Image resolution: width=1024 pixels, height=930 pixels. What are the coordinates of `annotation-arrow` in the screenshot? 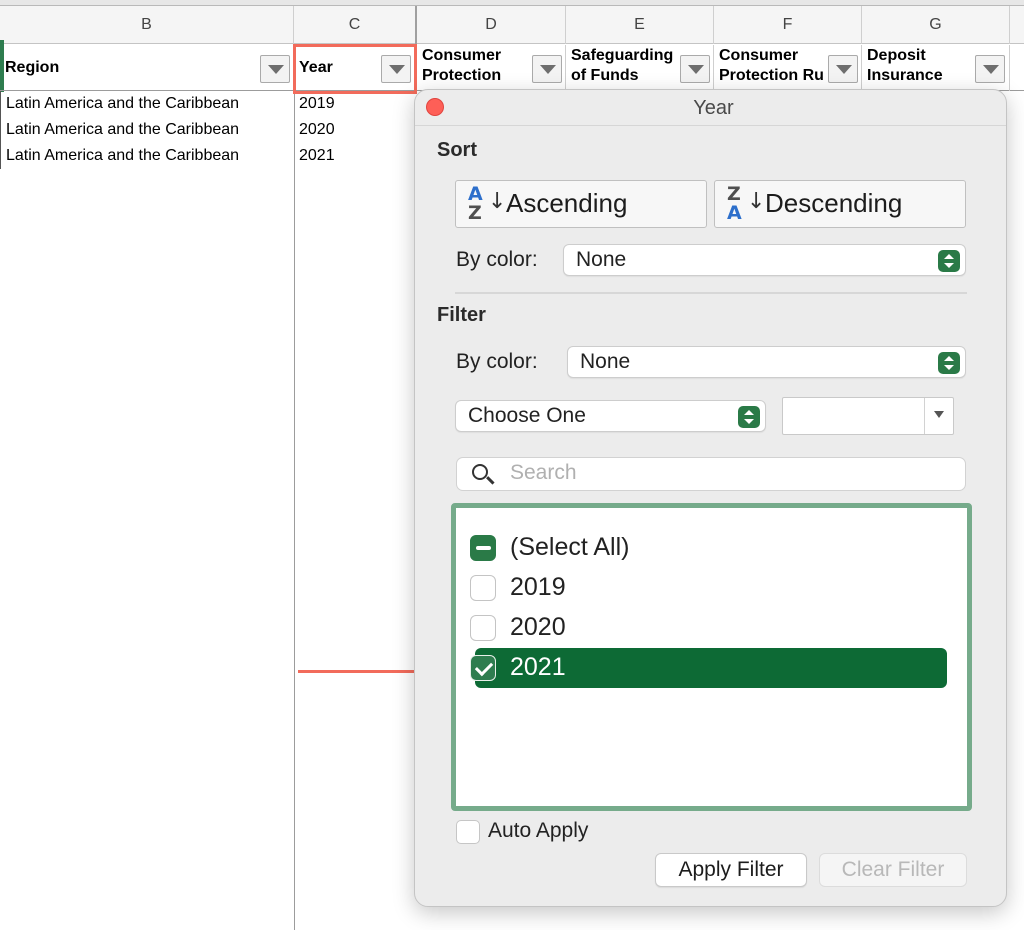 It's located at (363, 671).